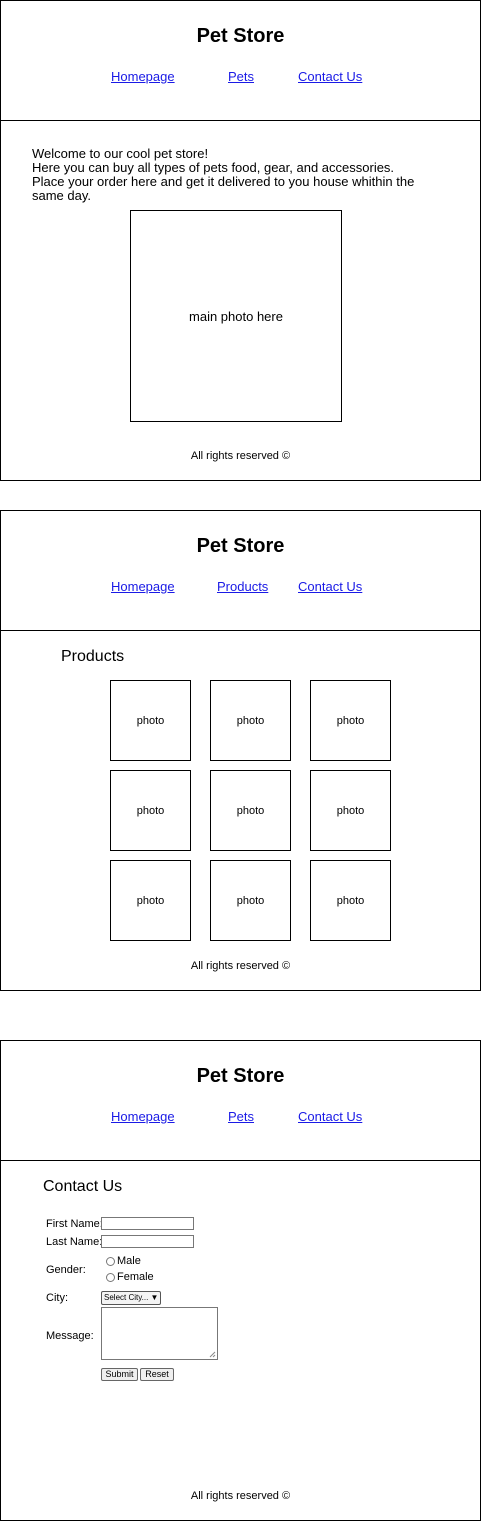 The width and height of the screenshot is (482, 1521). Describe the element at coordinates (242, 586) in the screenshot. I see `nav-link-products: Products` at that location.